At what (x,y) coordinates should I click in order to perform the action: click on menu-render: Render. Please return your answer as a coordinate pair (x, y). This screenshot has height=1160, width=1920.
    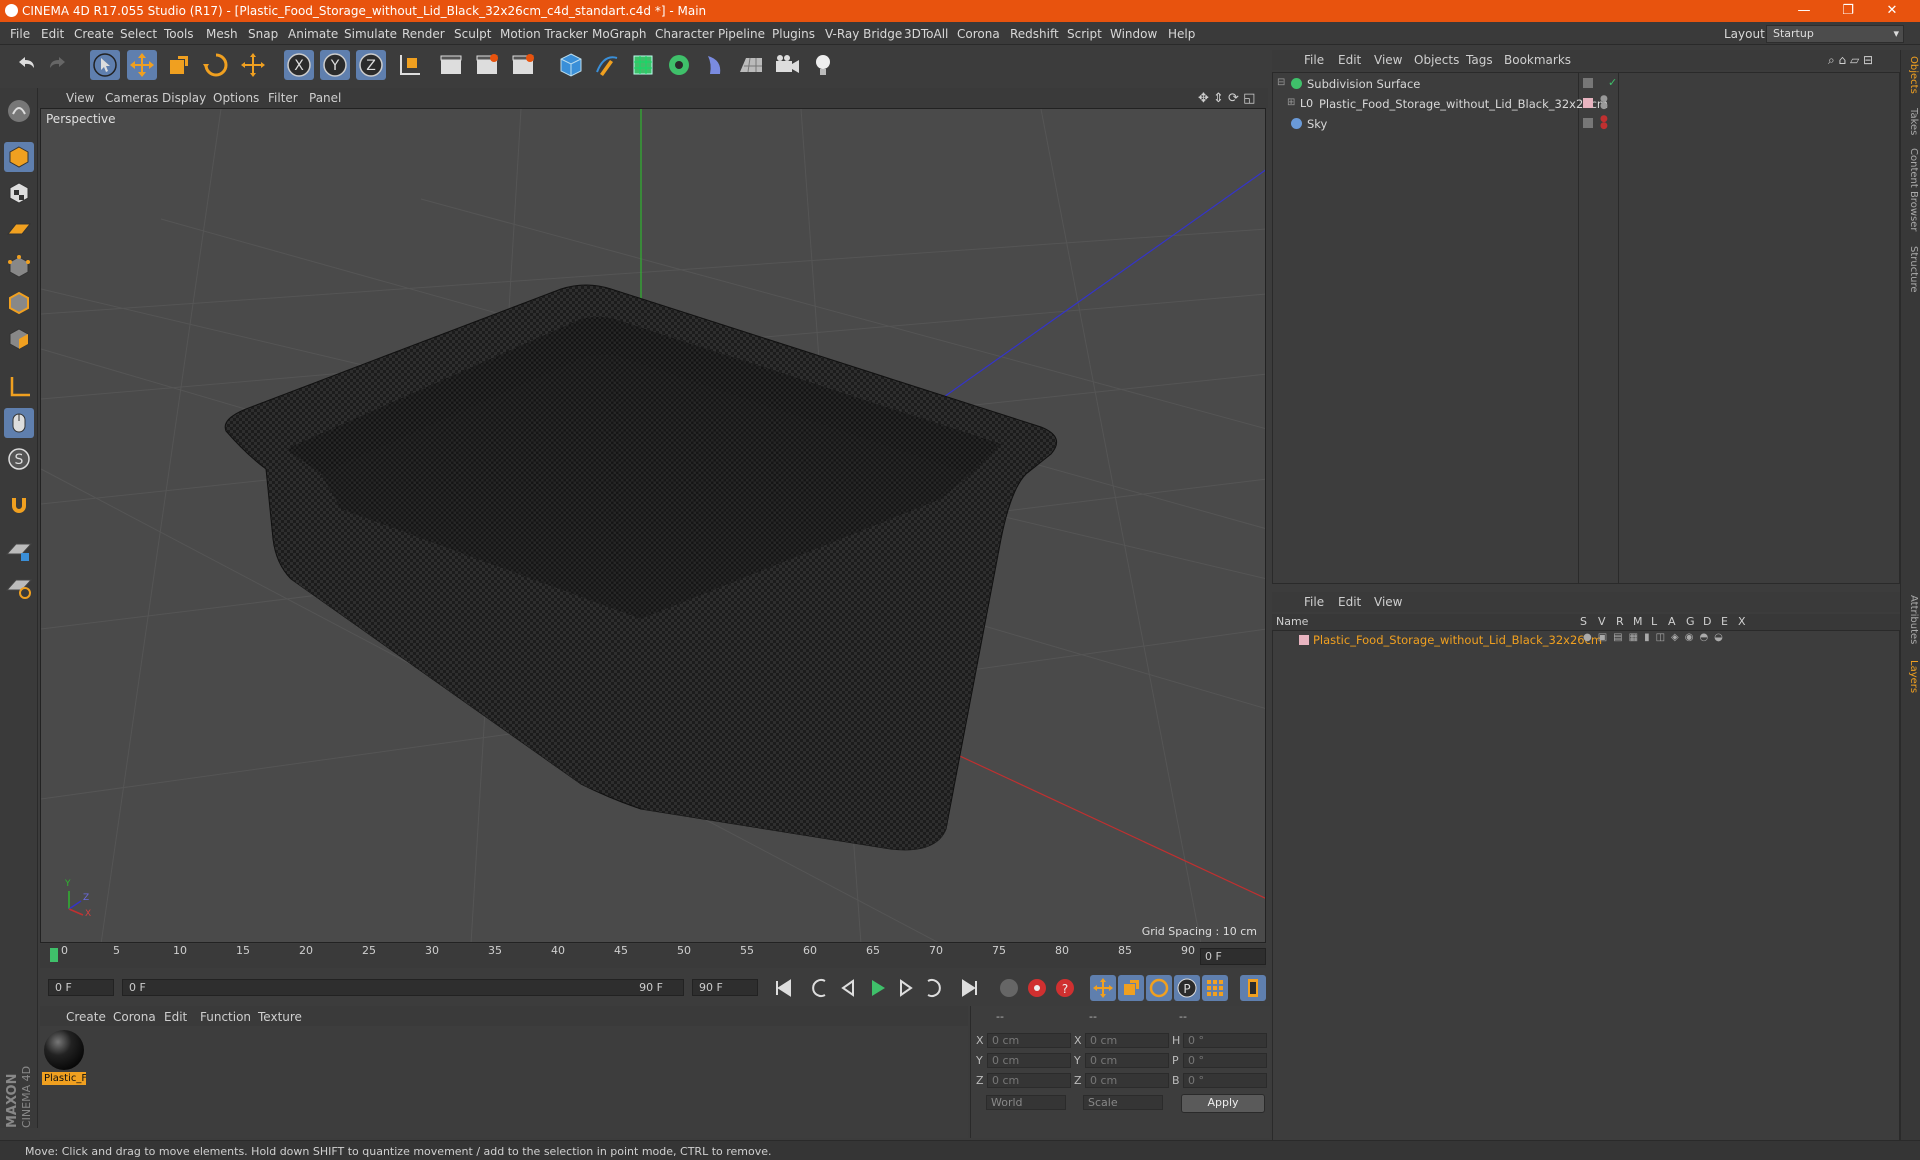
    Looking at the image, I should click on (423, 34).